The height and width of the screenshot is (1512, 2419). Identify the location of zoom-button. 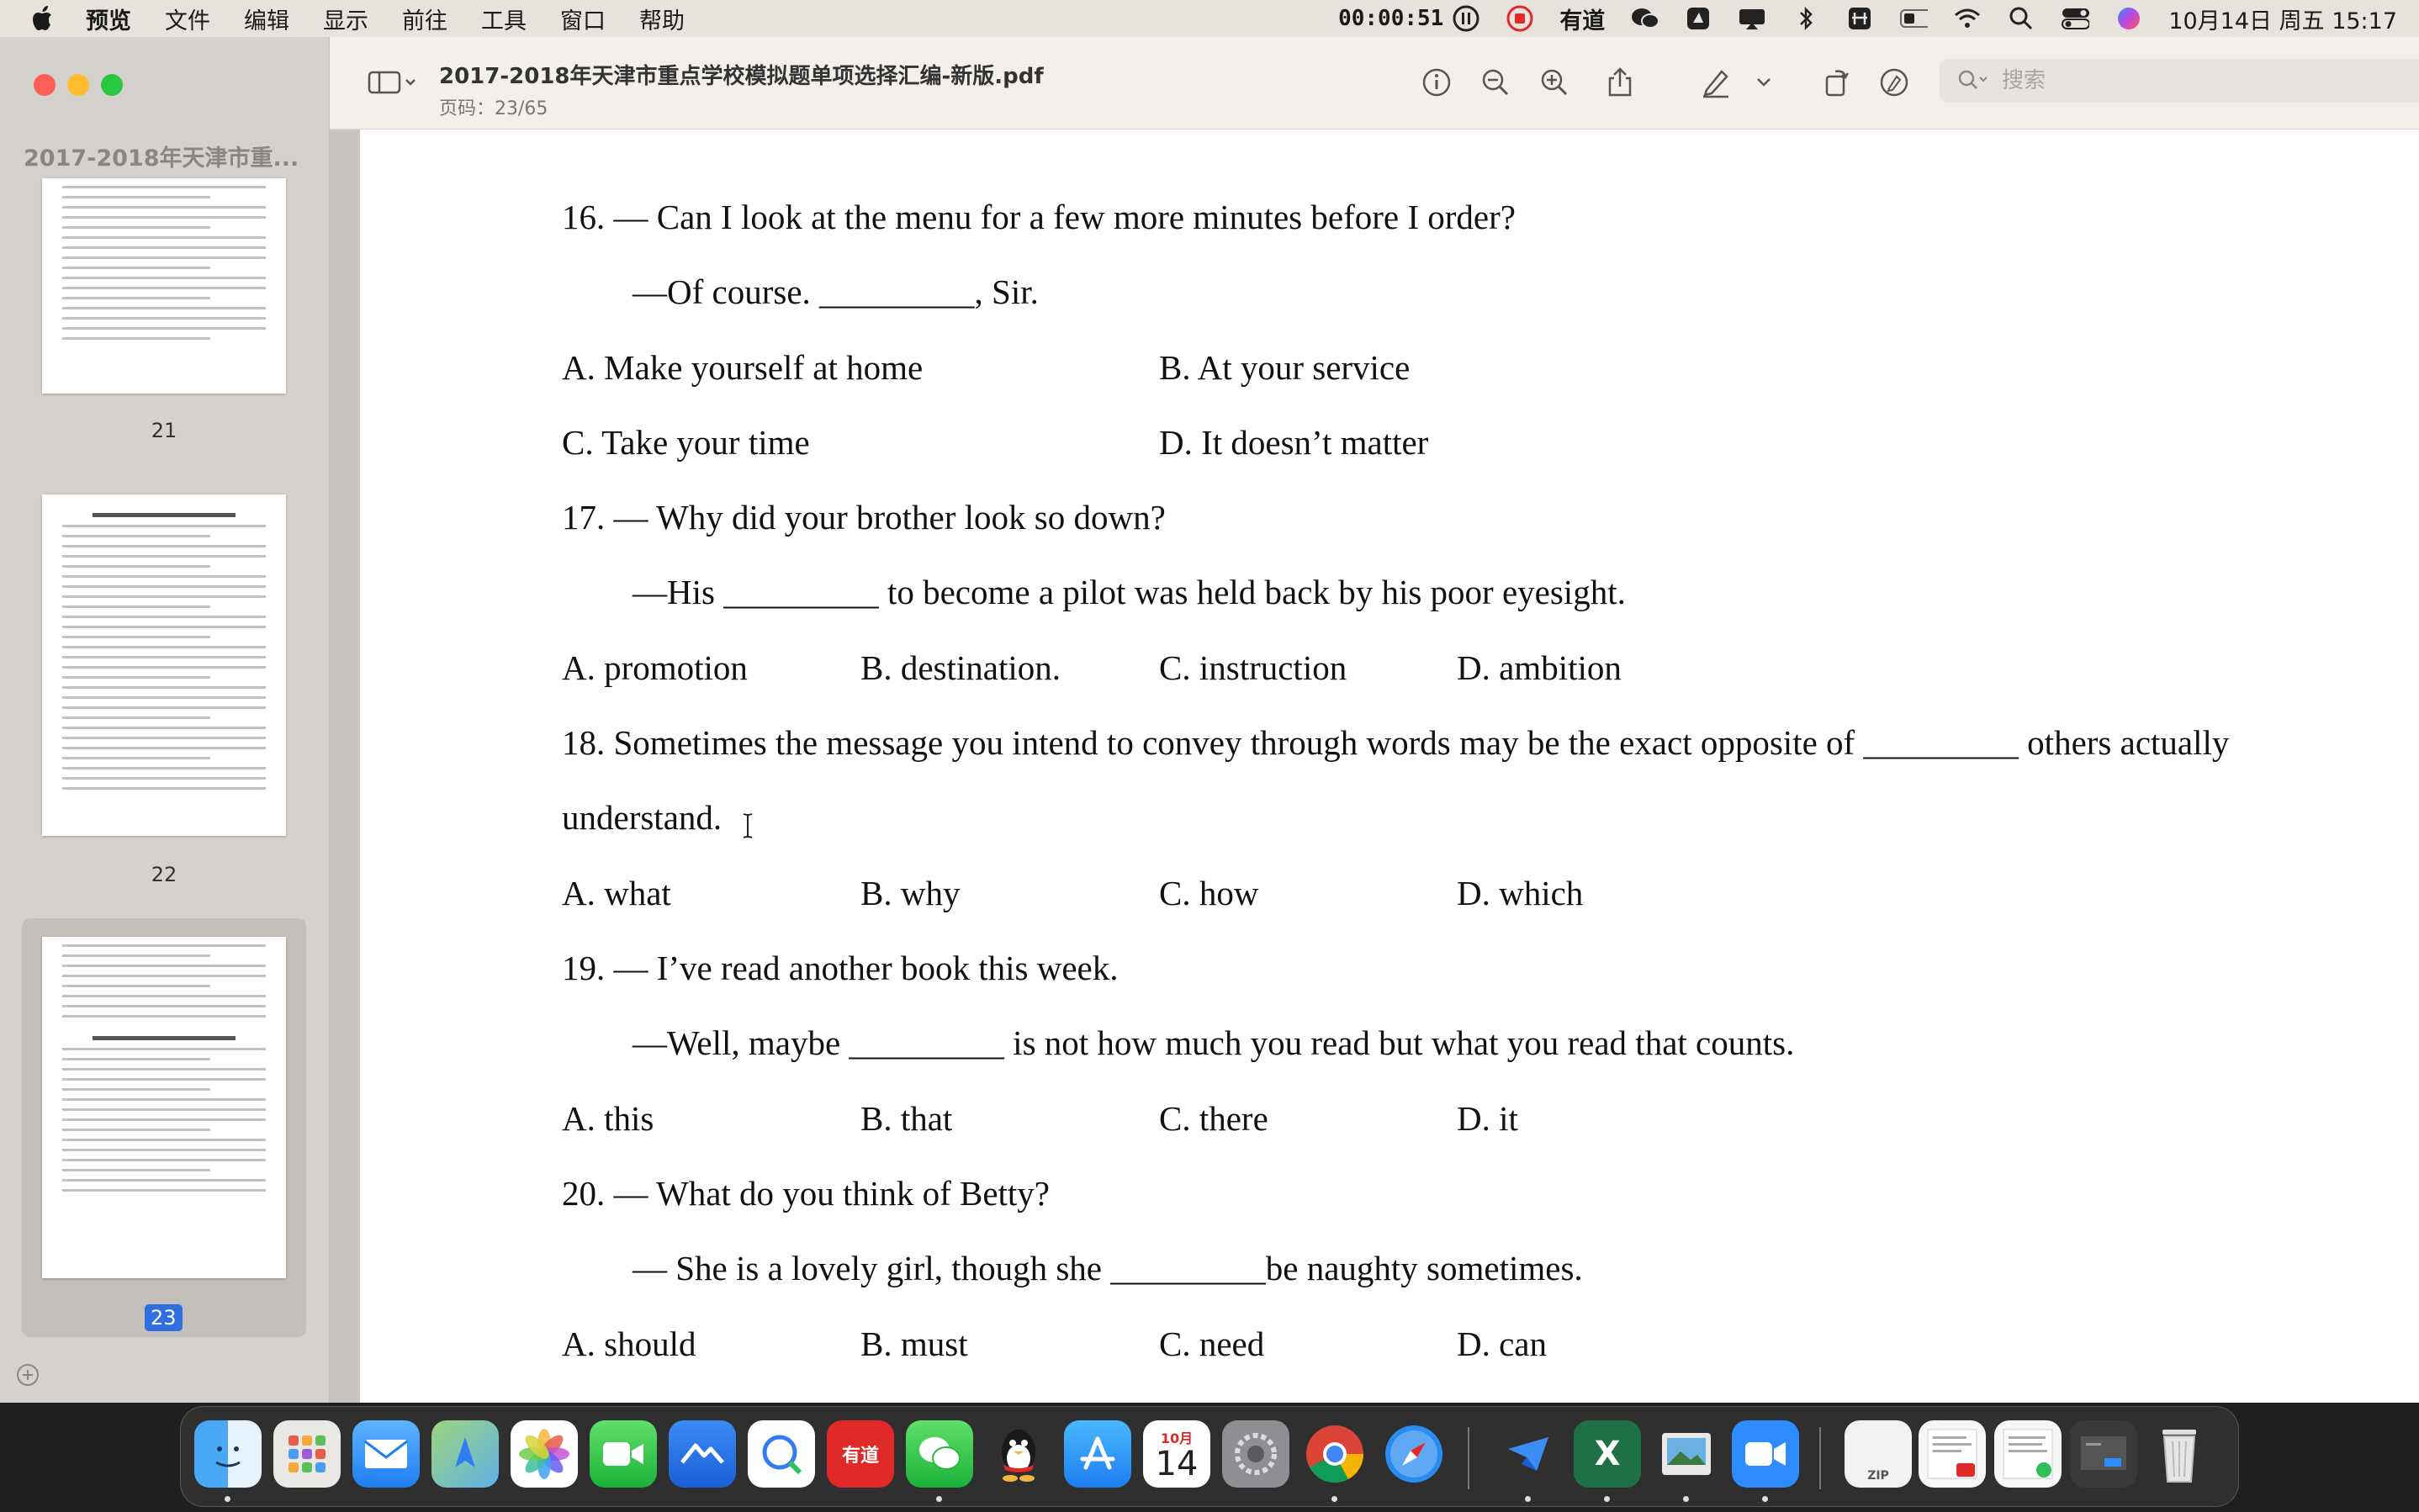
(112, 85).